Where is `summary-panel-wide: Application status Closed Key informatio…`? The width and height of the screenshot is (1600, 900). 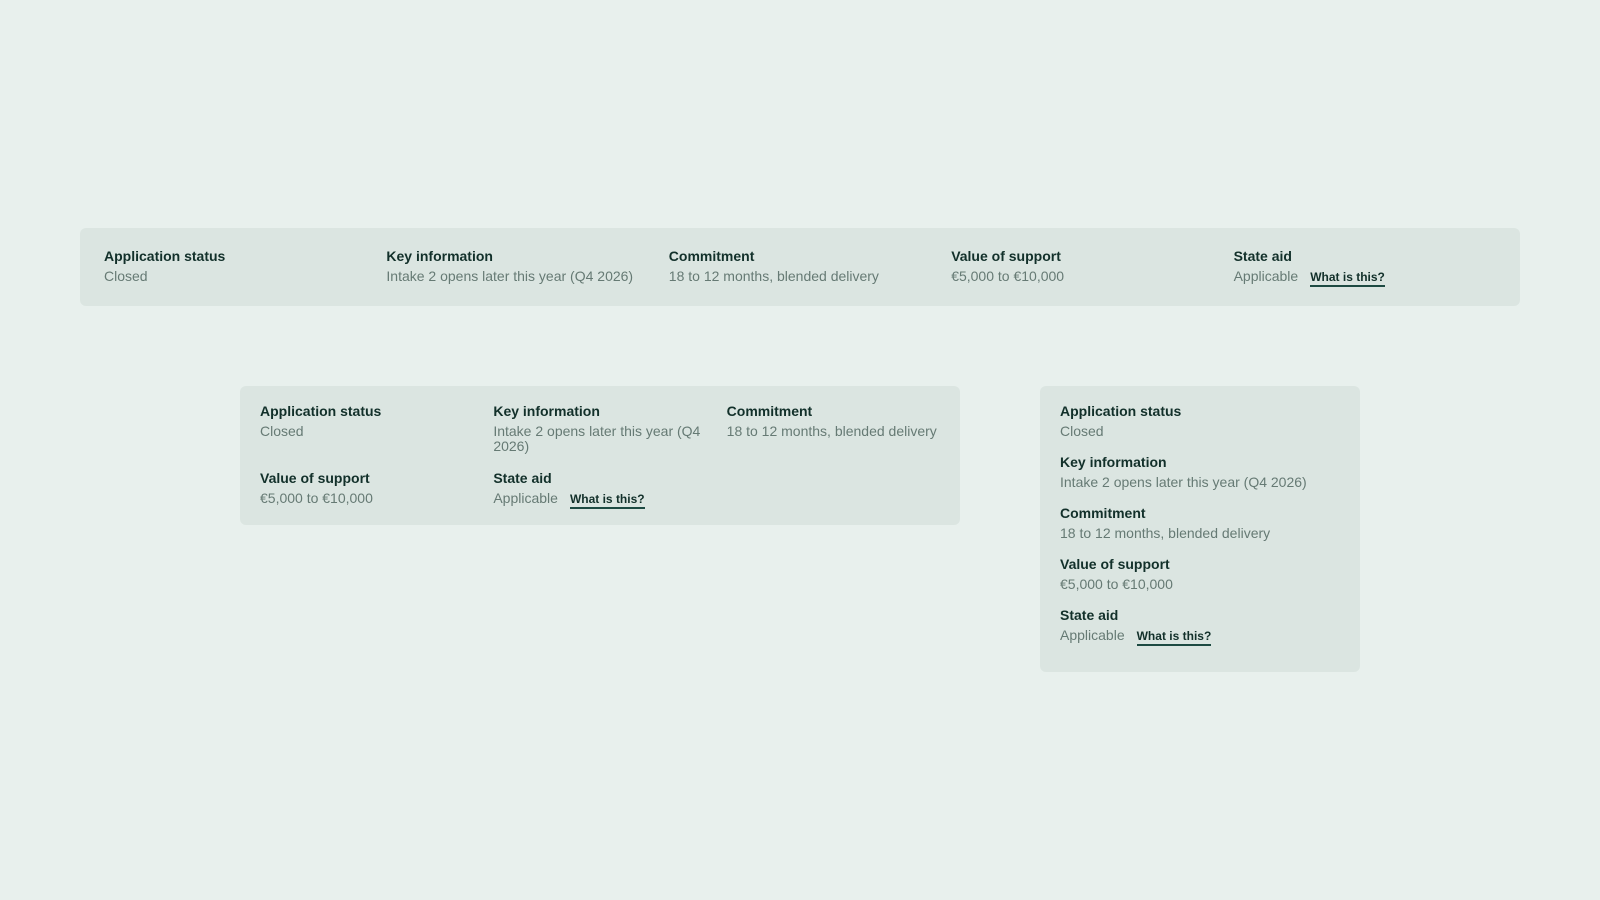 summary-panel-wide: Application status Closed Key informatio… is located at coordinates (800, 267).